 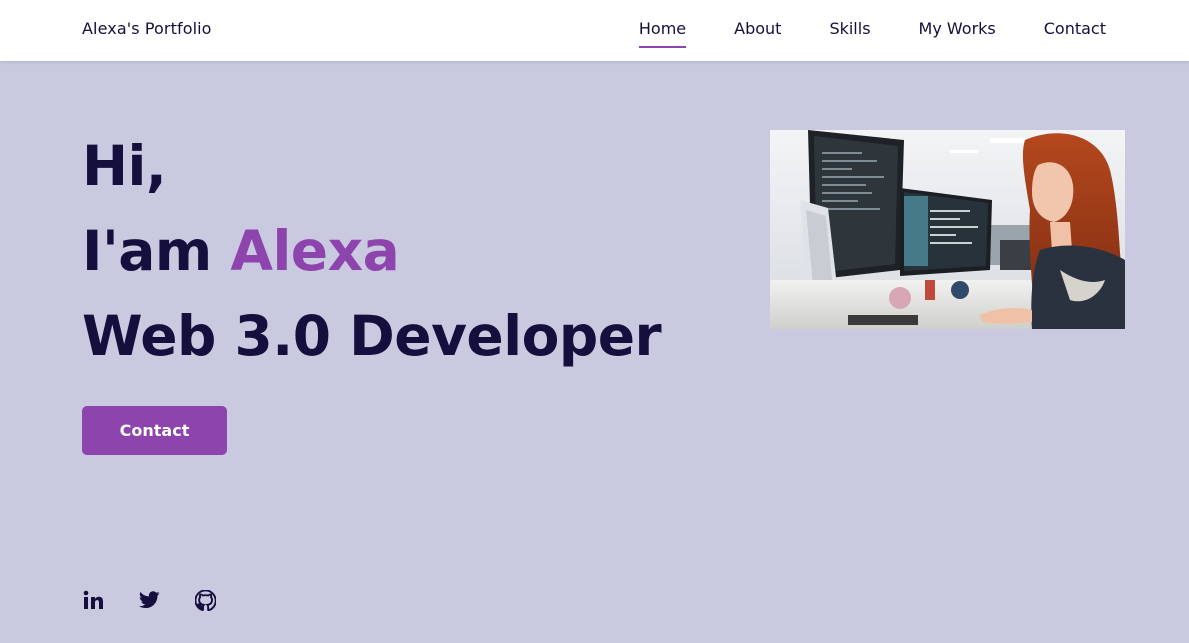 What do you see at coordinates (372, 336) in the screenshot?
I see `hero-role: Web 3.0 Developer` at bounding box center [372, 336].